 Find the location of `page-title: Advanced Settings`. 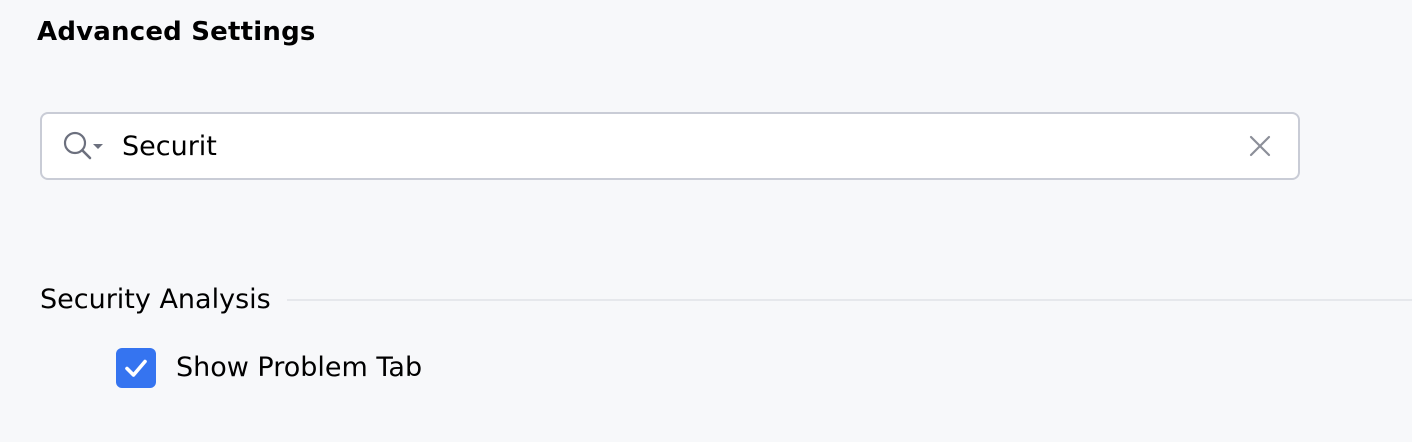

page-title: Advanced Settings is located at coordinates (176, 32).